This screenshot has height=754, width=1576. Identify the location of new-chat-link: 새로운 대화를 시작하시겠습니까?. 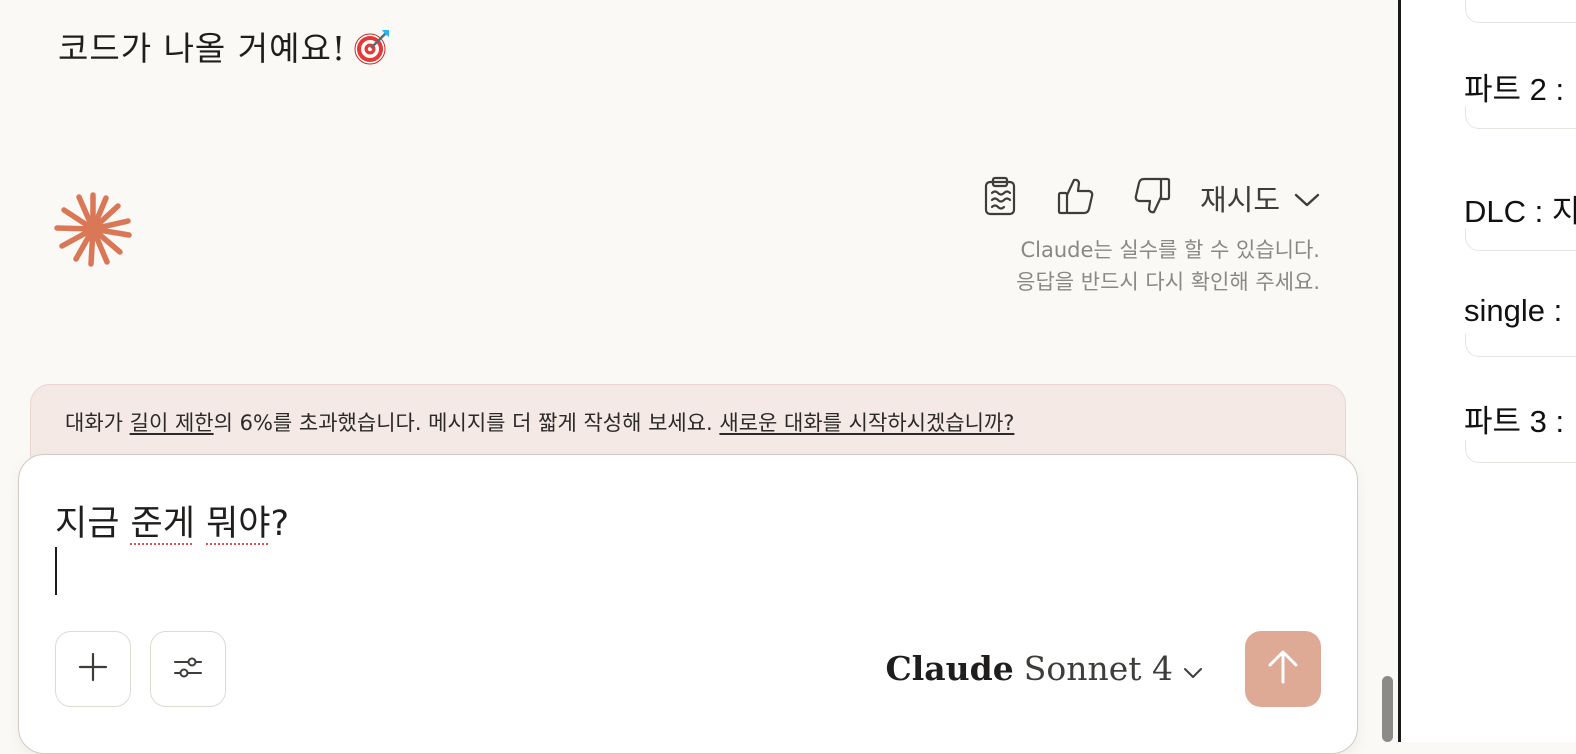
(866, 423).